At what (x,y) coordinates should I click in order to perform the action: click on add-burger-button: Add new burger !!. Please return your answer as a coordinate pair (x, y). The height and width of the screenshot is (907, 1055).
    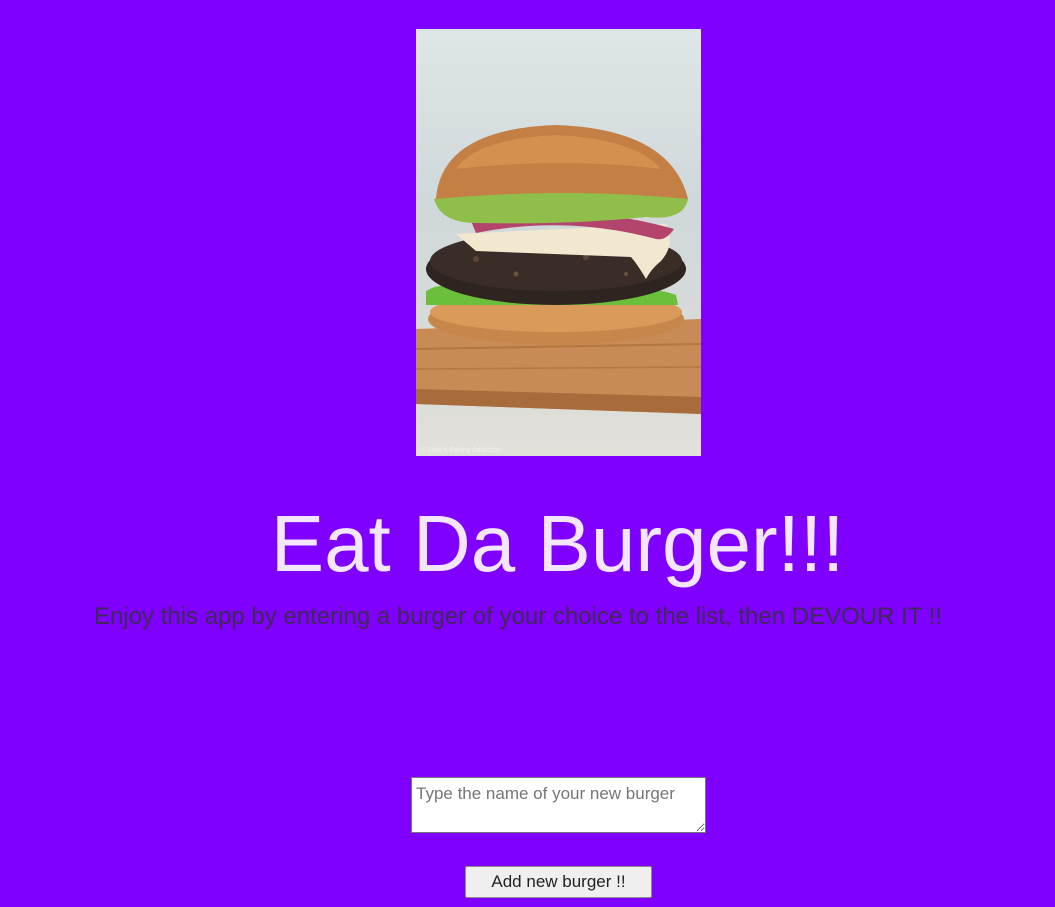
    Looking at the image, I should click on (558, 882).